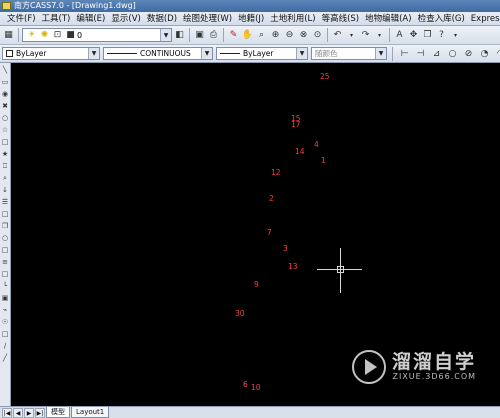 Image resolution: width=500 pixels, height=418 pixels. Describe the element at coordinates (162, 18) in the screenshot. I see `menu-data: 数据(D)` at that location.